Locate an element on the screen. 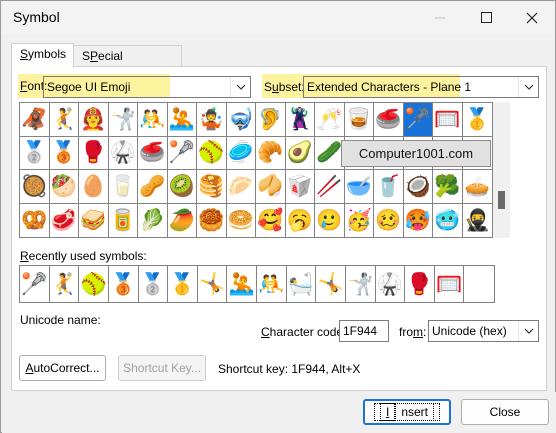 The image size is (556, 433). symbol-cell: 🥯 is located at coordinates (241, 220).